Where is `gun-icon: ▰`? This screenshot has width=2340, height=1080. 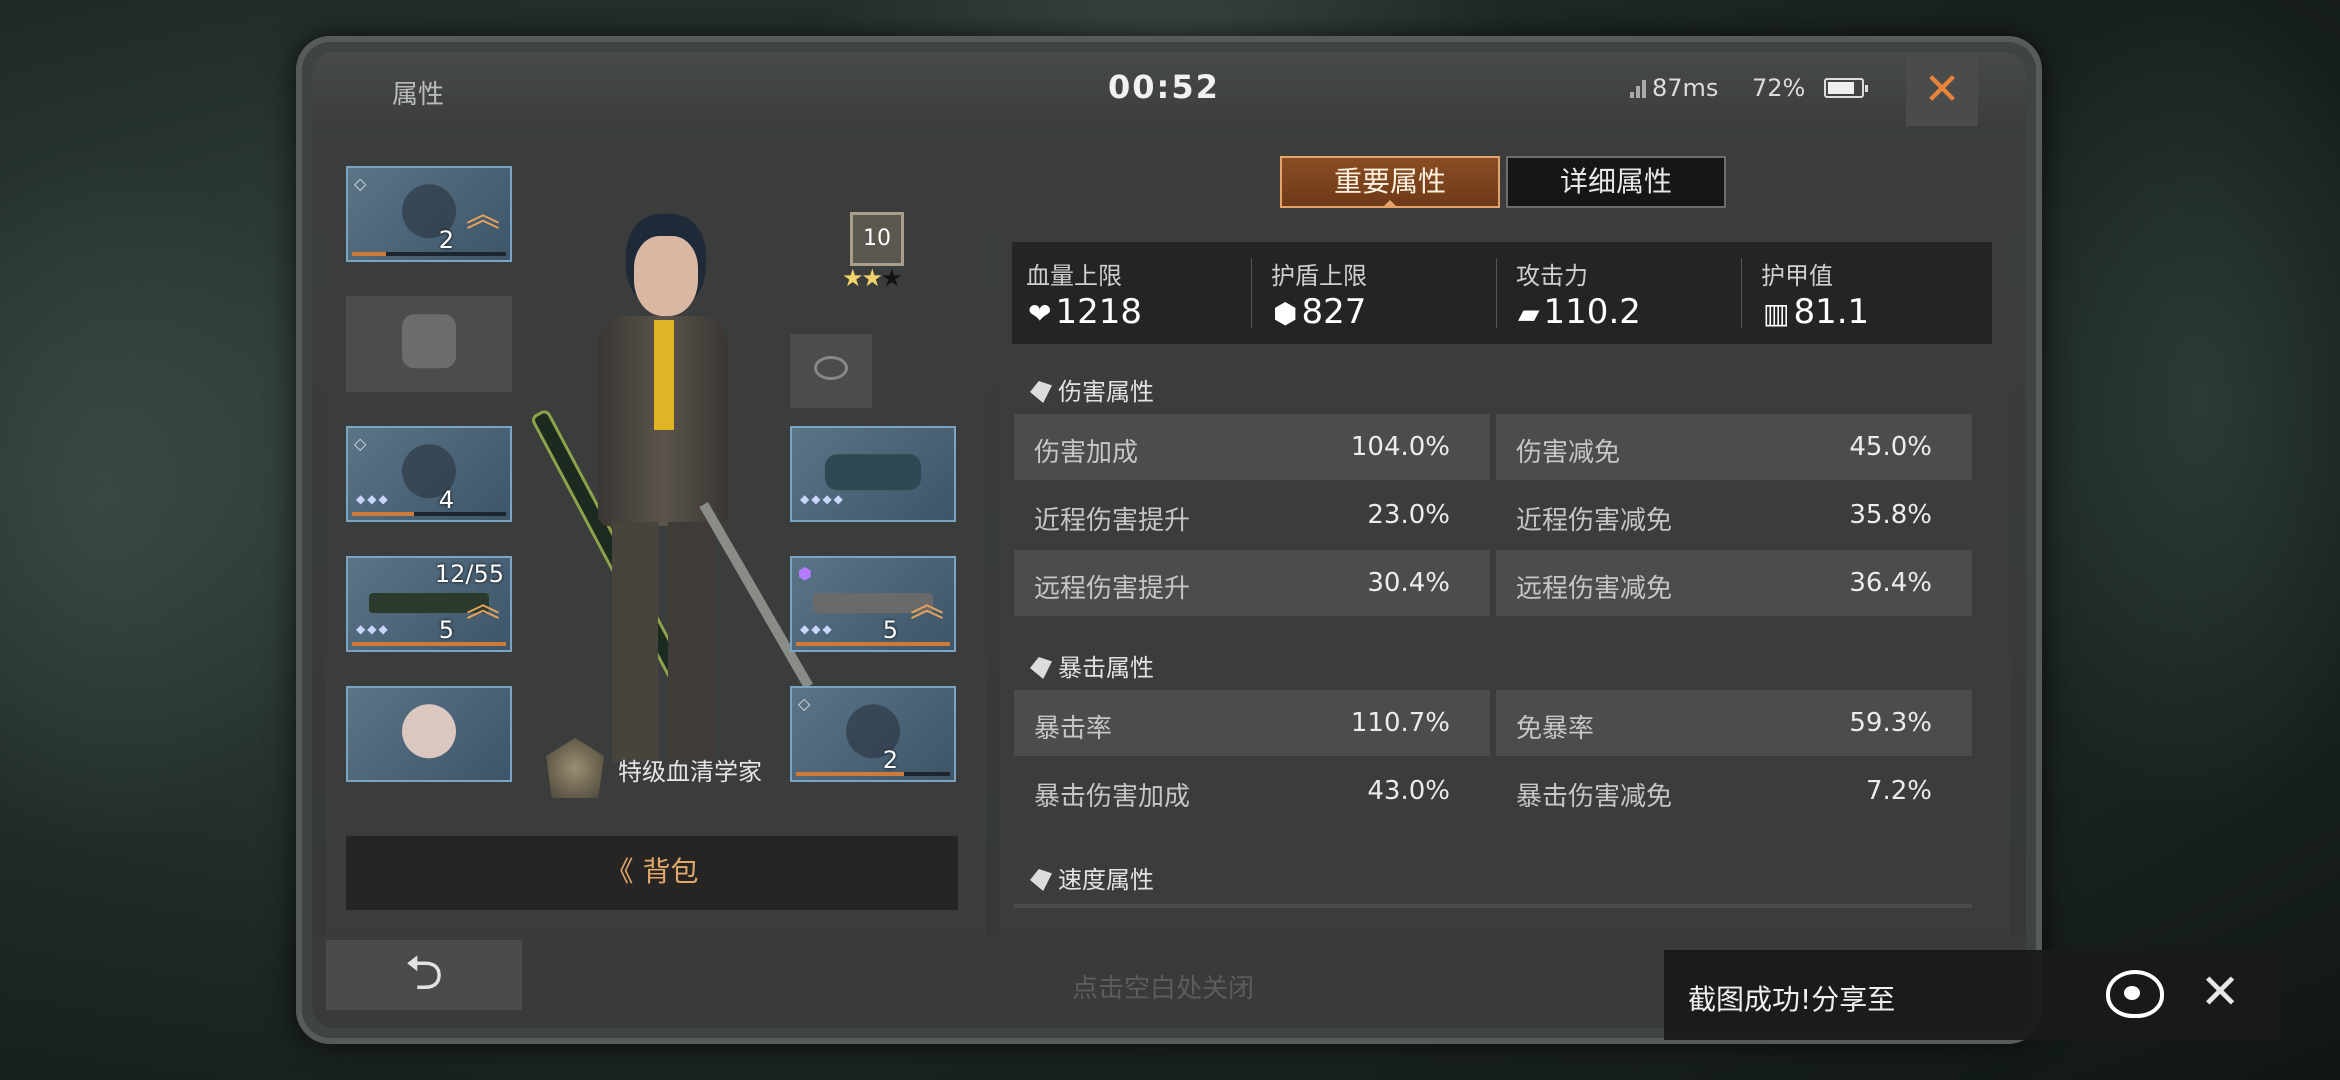 gun-icon: ▰ is located at coordinates (1529, 313).